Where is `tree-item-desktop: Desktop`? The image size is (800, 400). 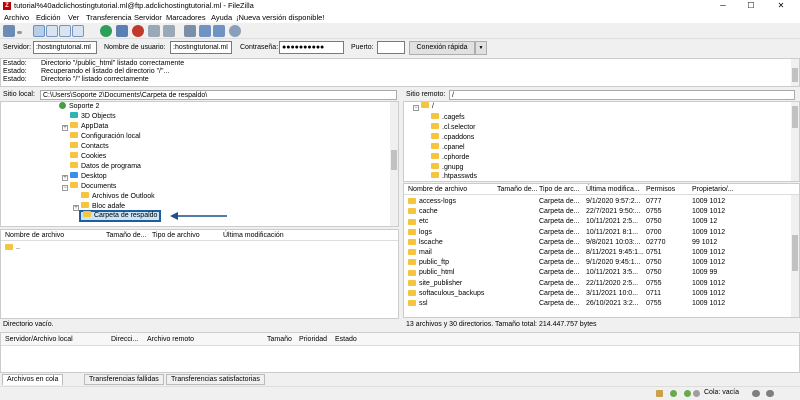
tree-item-desktop: Desktop is located at coordinates (88, 177).